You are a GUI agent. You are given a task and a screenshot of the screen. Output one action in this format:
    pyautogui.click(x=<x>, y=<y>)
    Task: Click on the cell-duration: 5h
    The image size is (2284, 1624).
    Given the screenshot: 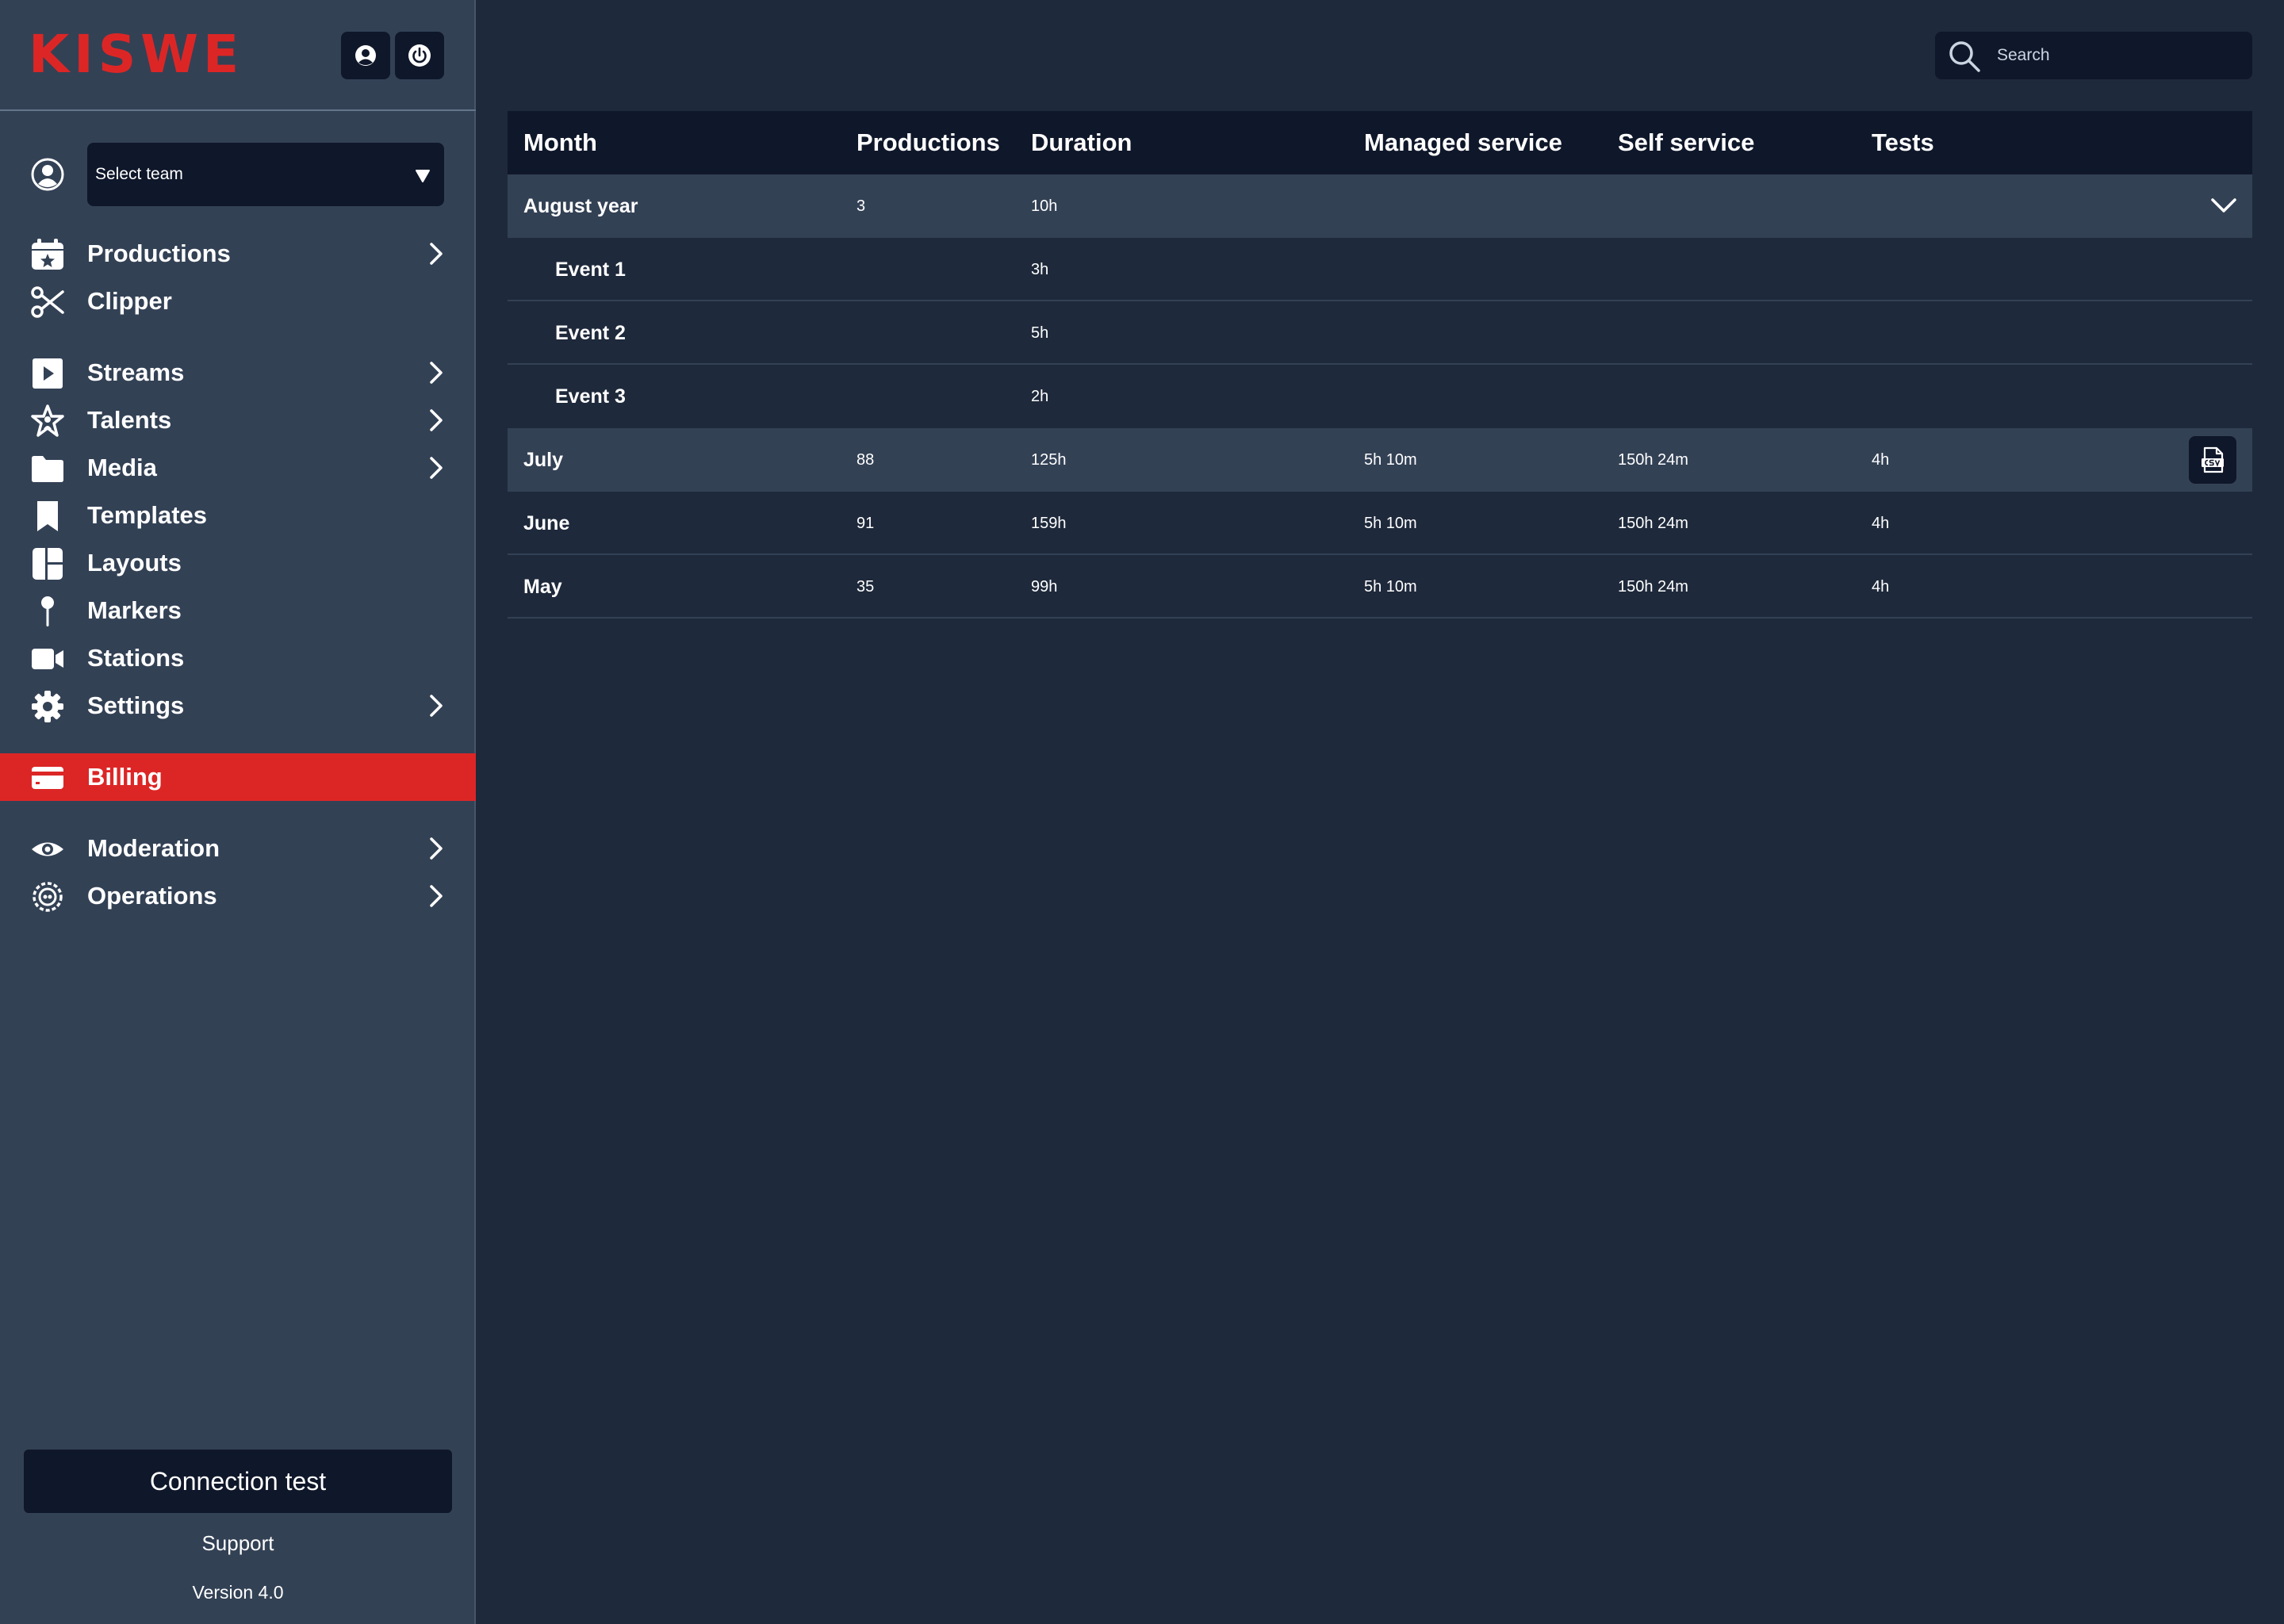 What is the action you would take?
    pyautogui.click(x=1040, y=333)
    